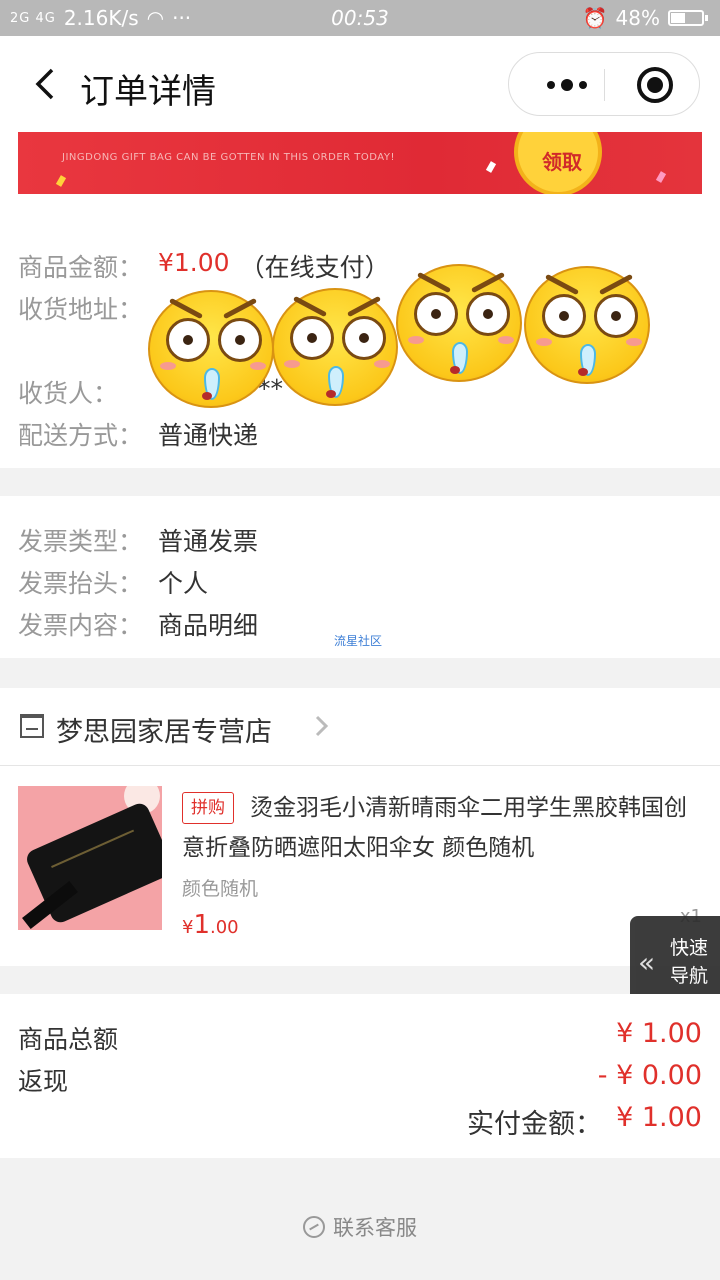  What do you see at coordinates (322, 726) in the screenshot?
I see `chevron-right-icon` at bounding box center [322, 726].